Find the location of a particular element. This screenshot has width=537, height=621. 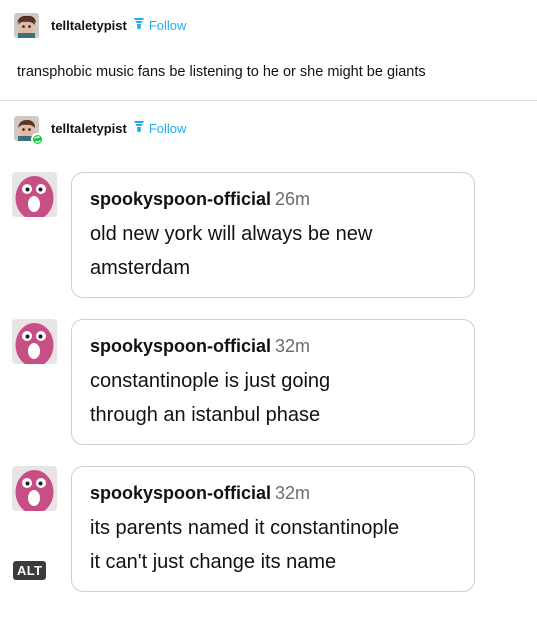

reblog-icon is located at coordinates (37, 139).